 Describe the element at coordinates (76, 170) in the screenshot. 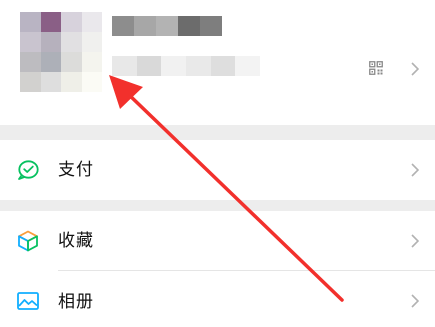

I see `menu-item-label: 支付` at that location.